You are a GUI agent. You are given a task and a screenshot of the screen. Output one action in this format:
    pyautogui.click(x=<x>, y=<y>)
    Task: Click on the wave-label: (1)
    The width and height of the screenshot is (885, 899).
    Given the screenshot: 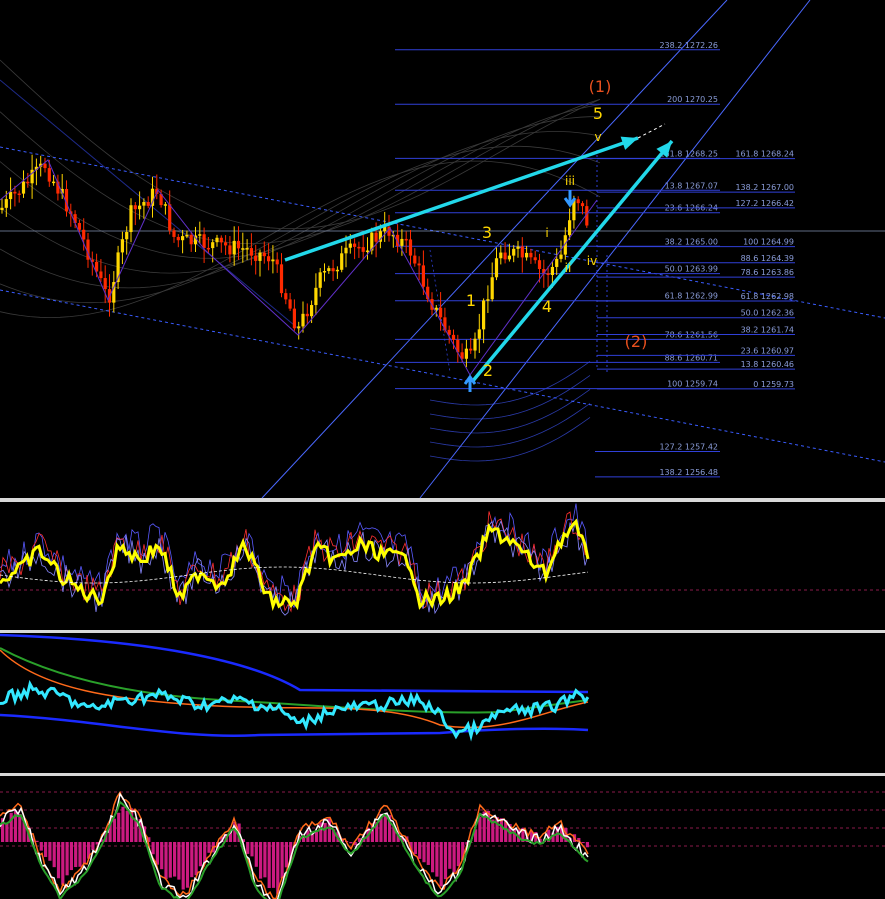 What is the action you would take?
    pyautogui.click(x=600, y=86)
    